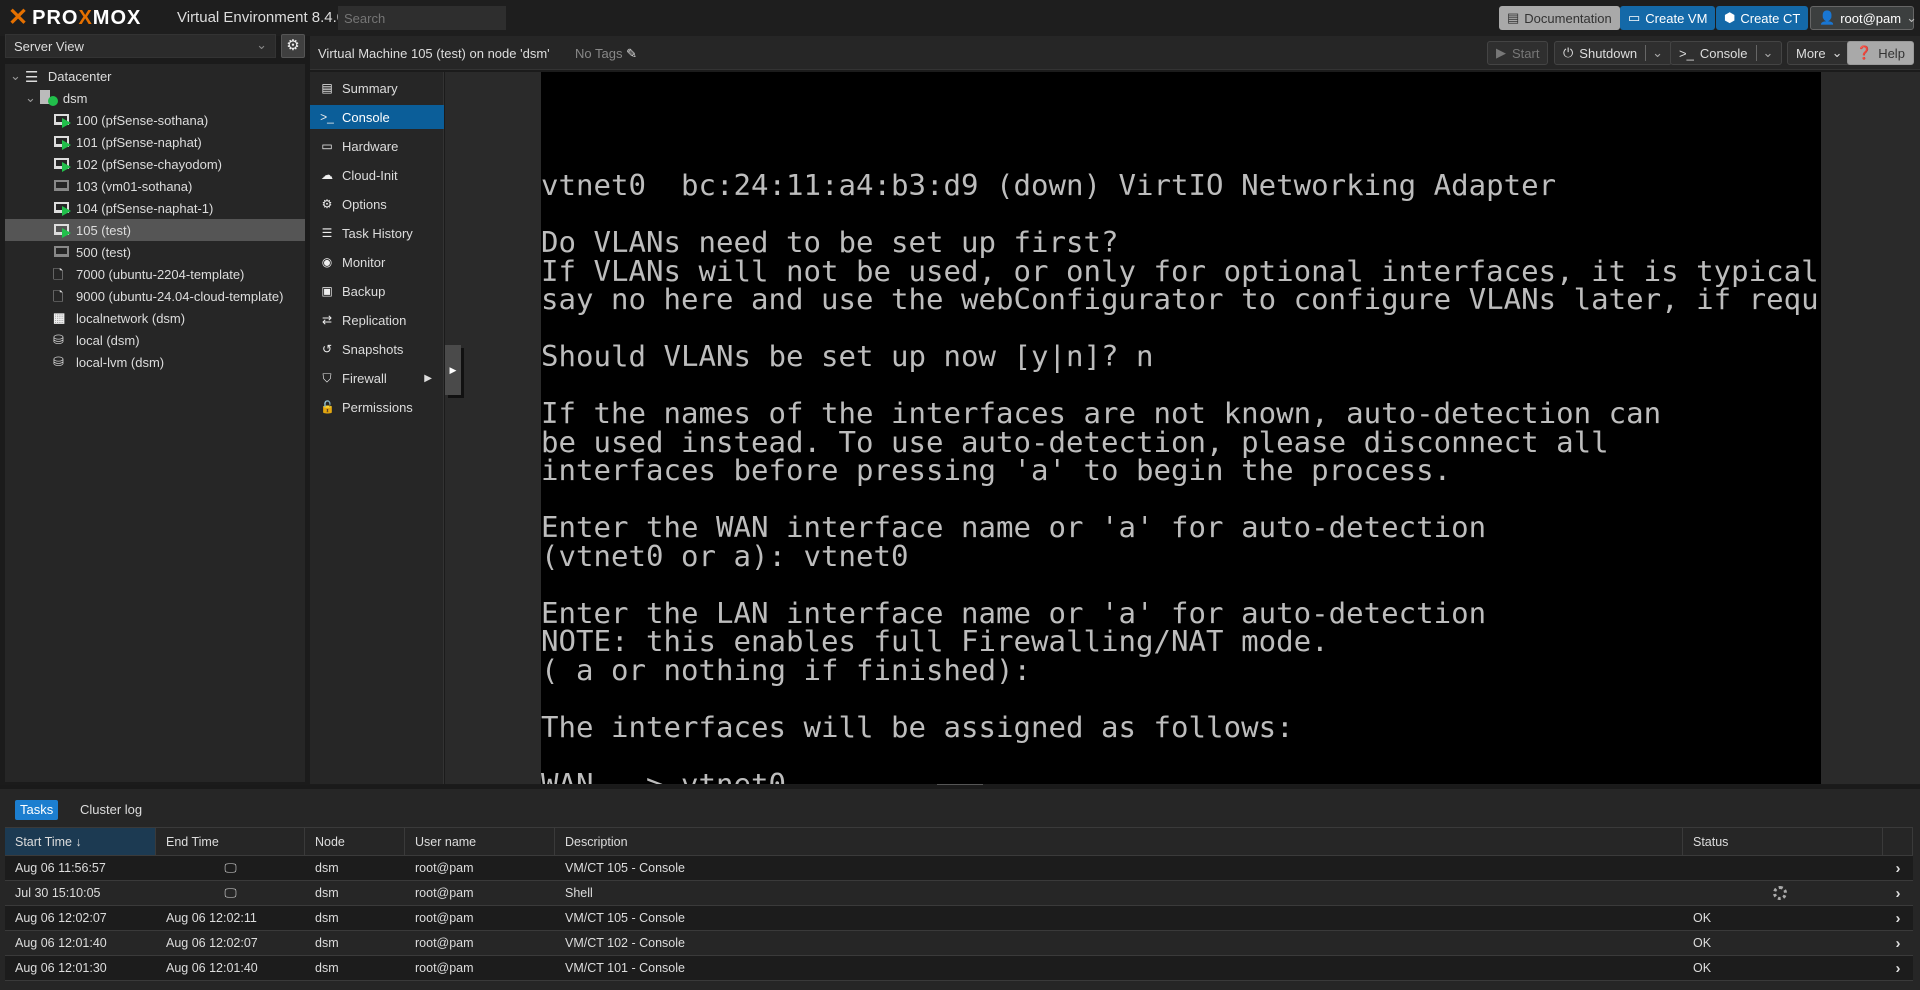 This screenshot has height=990, width=1920. Describe the element at coordinates (959, 893) in the screenshot. I see `table-row: Jul 30 15:10:05 🖵 dsm root@pam Shell ›` at that location.